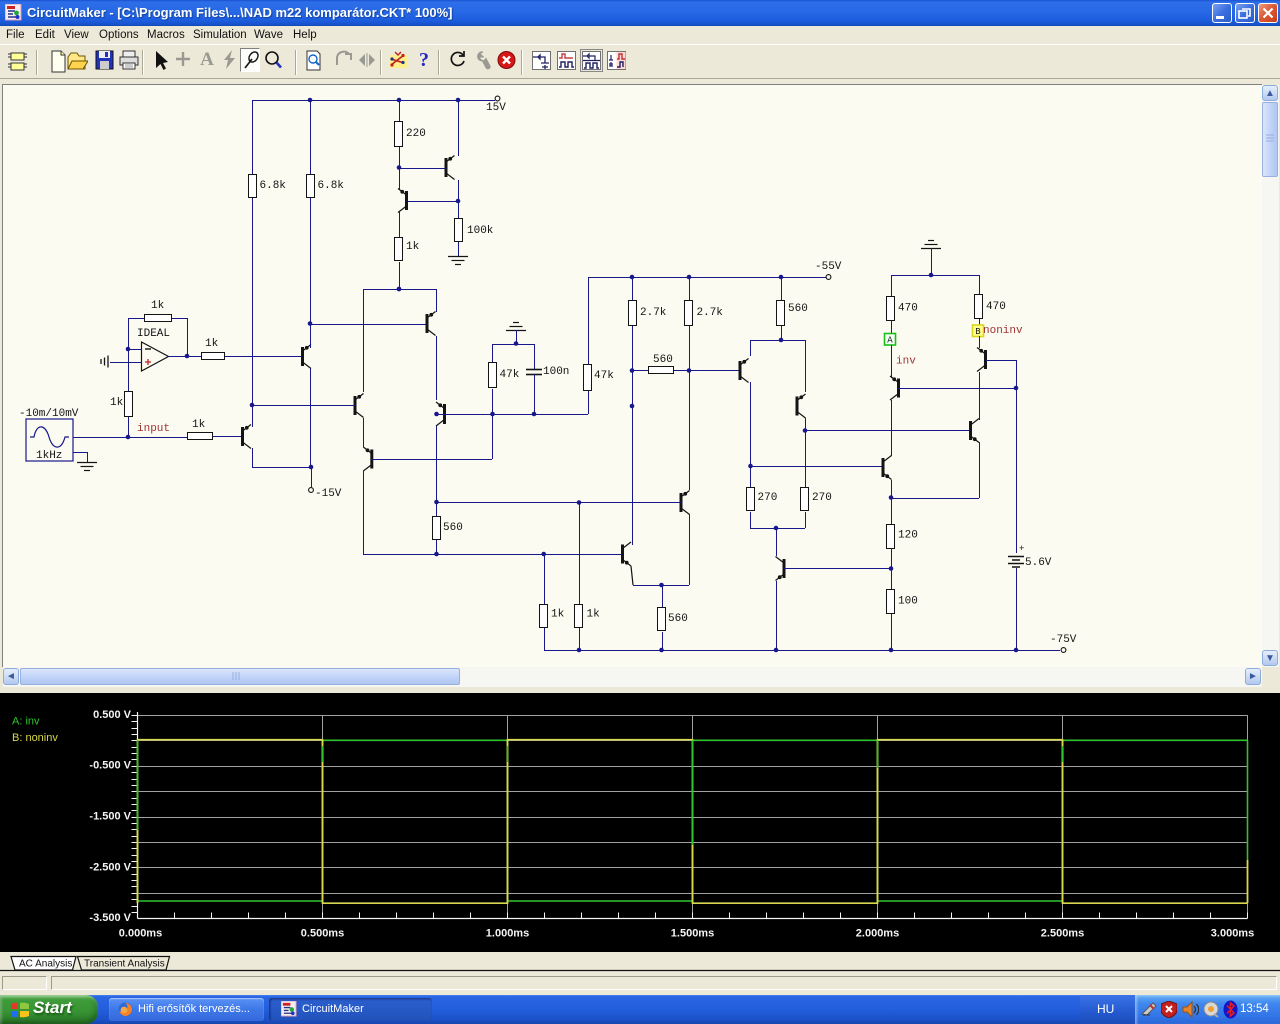  What do you see at coordinates (153, 334) in the screenshot?
I see `svg-text: IDEAL` at bounding box center [153, 334].